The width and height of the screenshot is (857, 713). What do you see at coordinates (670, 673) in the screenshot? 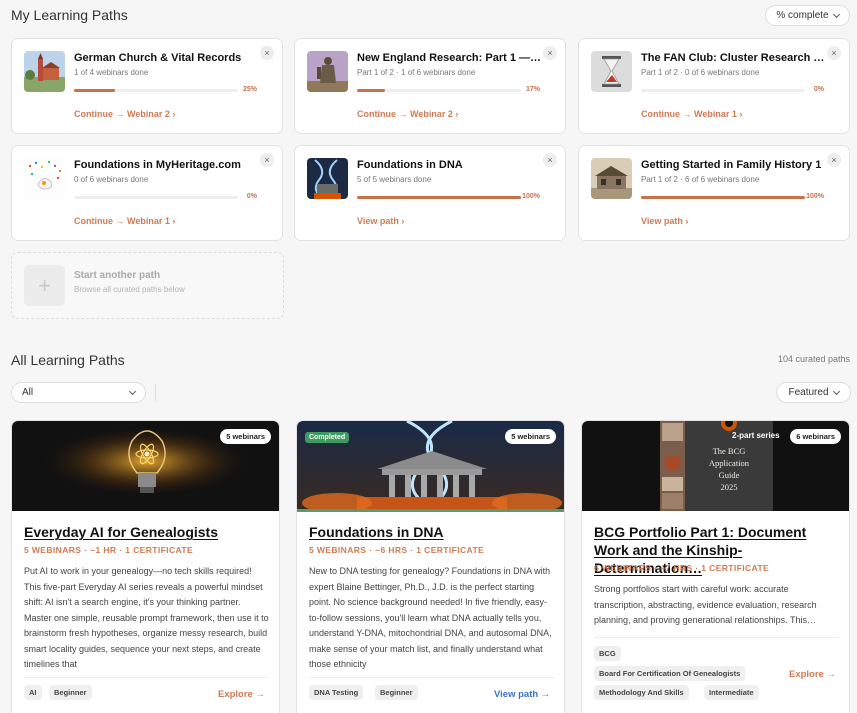
I see `tag-board-certification: Board For Certification Of Genealogists` at bounding box center [670, 673].